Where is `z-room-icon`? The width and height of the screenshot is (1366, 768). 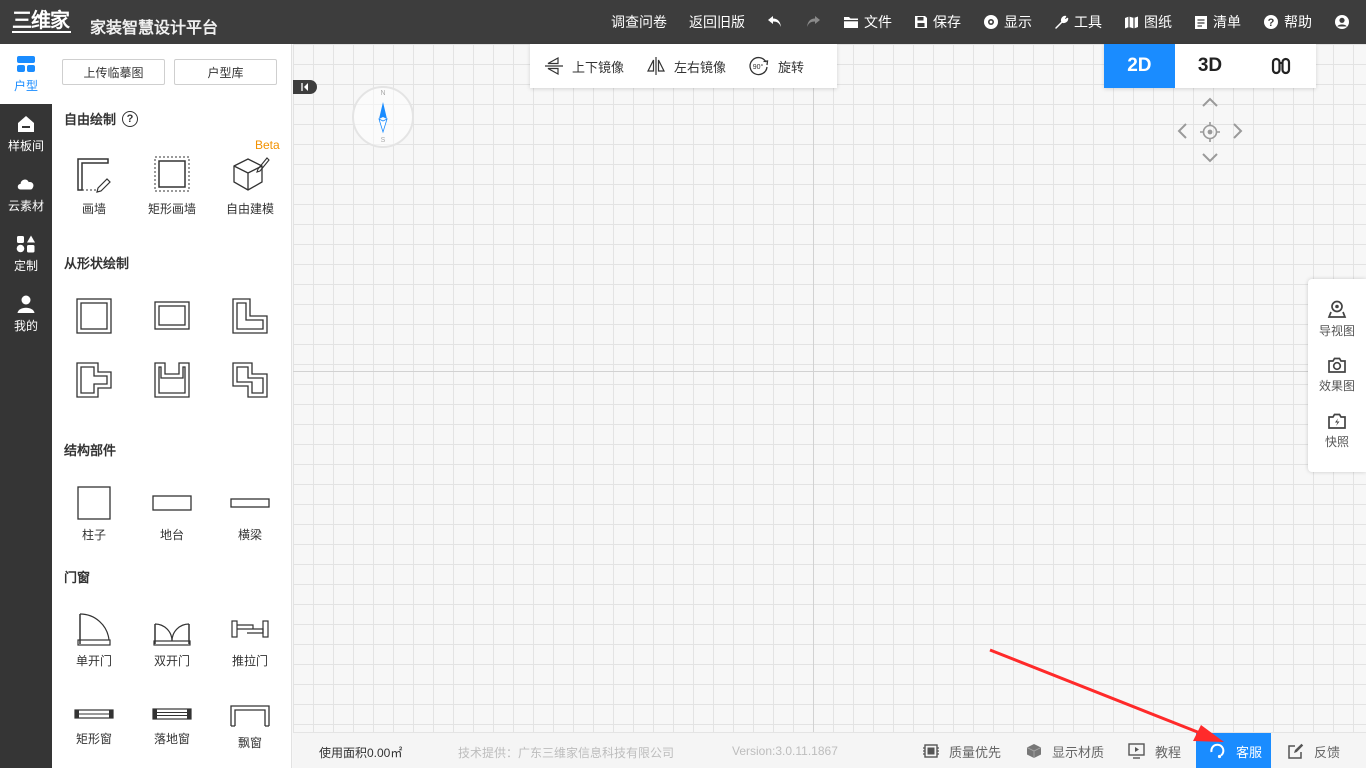
z-room-icon is located at coordinates (250, 380).